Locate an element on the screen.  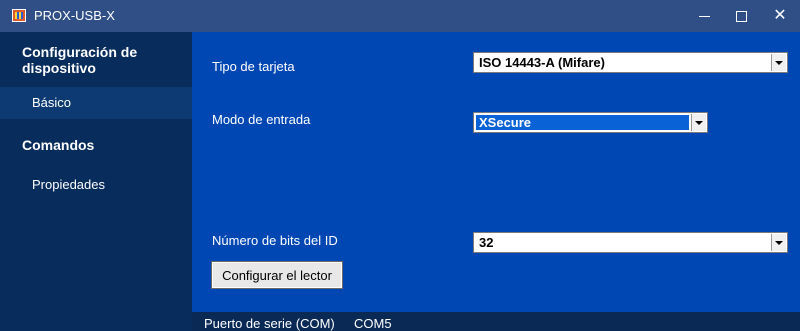
close-icon: ✕ is located at coordinates (780, 15).